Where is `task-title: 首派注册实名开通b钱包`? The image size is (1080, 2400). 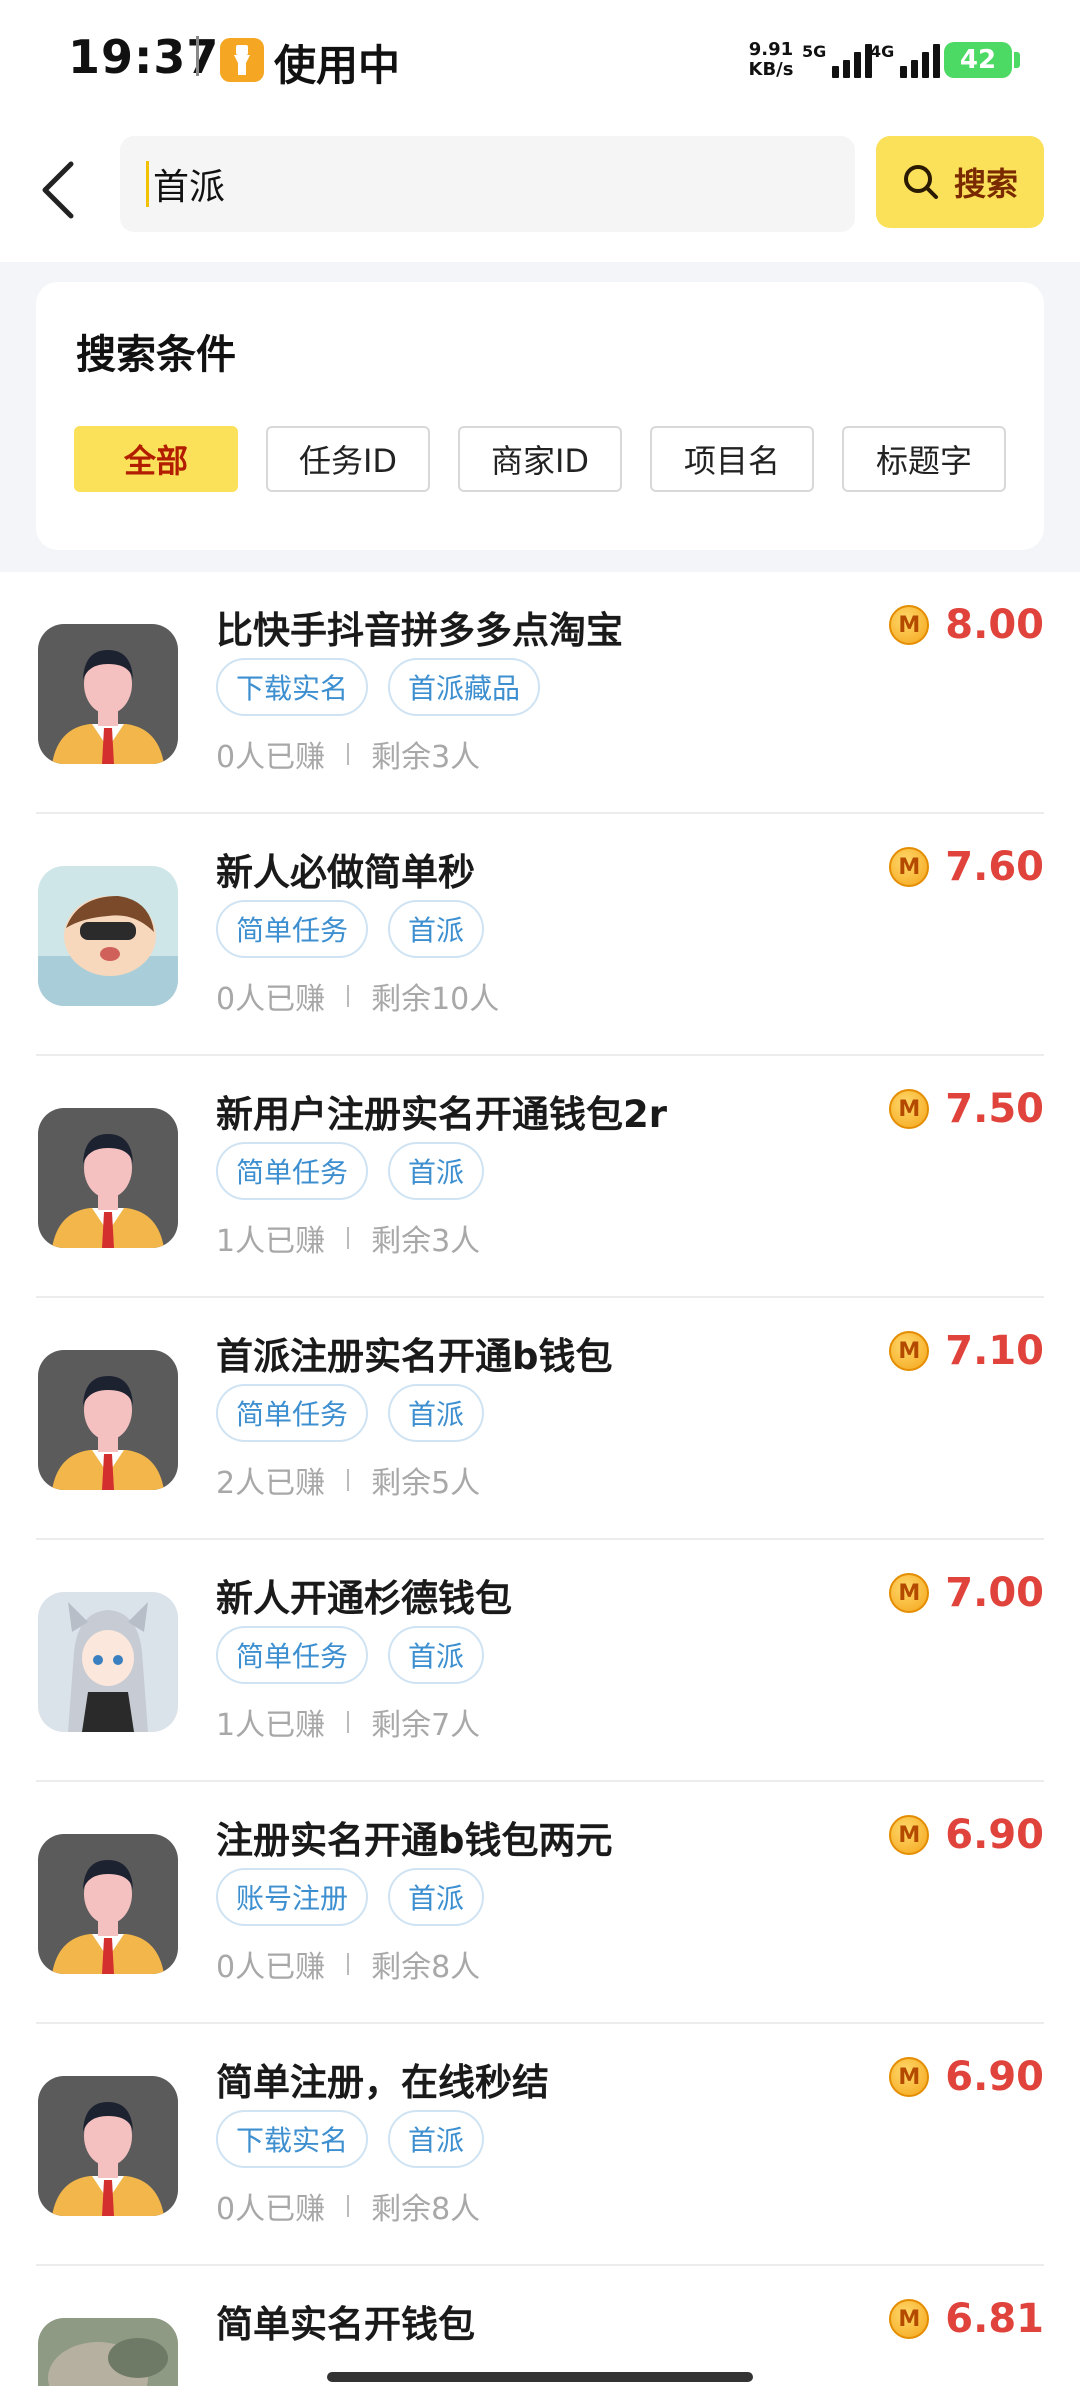
task-title: 首派注册实名开通b钱包 is located at coordinates (414, 1356).